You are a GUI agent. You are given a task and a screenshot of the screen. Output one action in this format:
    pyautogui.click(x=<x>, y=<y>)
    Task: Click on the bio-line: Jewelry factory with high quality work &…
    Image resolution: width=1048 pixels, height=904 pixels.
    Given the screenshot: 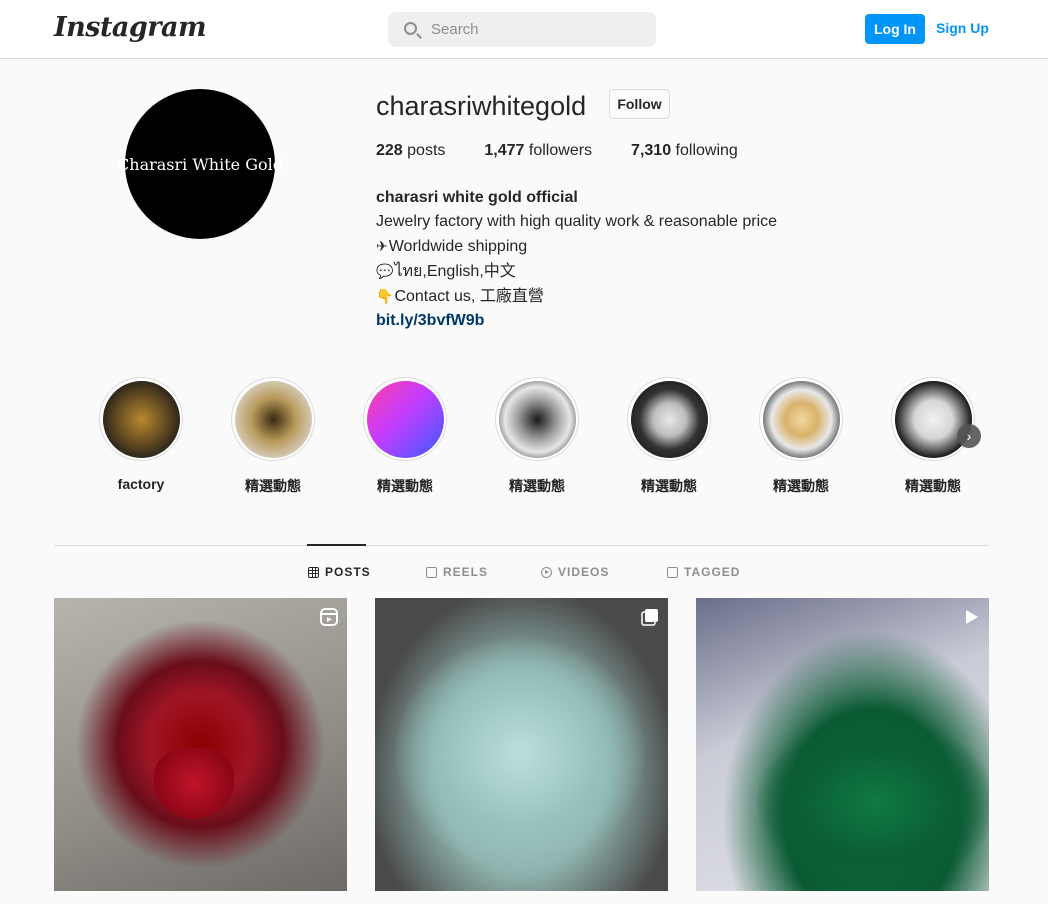 What is the action you would take?
    pyautogui.click(x=577, y=221)
    